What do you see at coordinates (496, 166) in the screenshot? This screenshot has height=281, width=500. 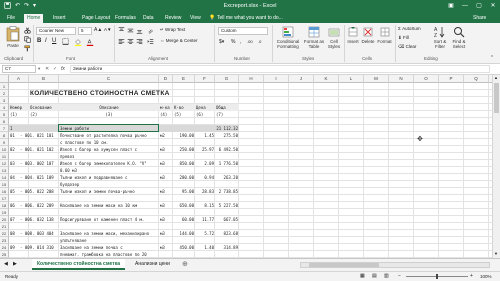 I see `vertical-scrollbar: ▲ ▼` at bounding box center [496, 166].